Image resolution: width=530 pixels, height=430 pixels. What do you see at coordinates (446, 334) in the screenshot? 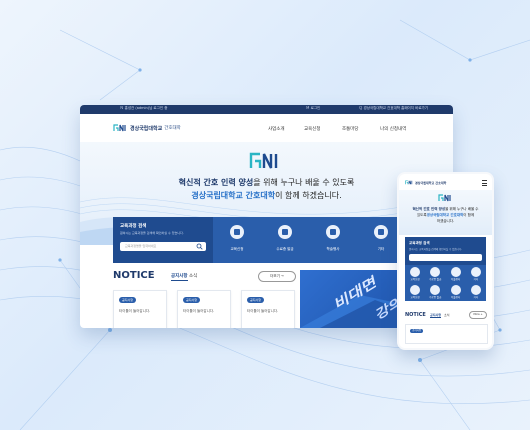
I see `mobile-notice-card: 공지사항` at bounding box center [446, 334].